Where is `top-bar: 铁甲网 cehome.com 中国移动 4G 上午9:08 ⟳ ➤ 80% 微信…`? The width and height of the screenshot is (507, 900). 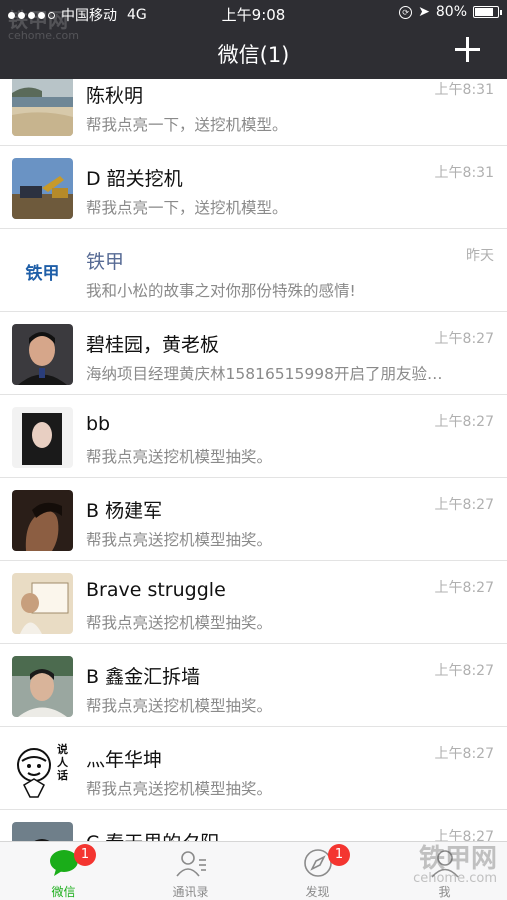
top-bar: 铁甲网 cehome.com 中国移动 4G 上午9:08 ⟳ ➤ 80% 微信… is located at coordinates (253, 39).